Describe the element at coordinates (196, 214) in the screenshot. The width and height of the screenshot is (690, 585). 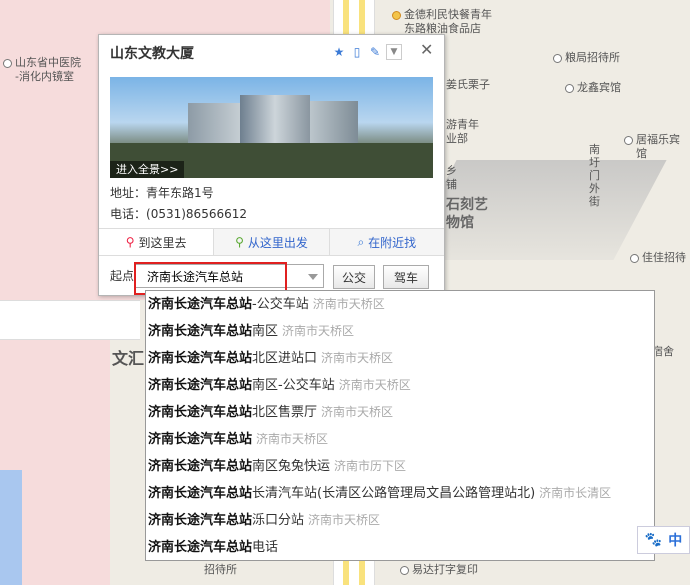
I see `phone-value: (0531)86566612` at that location.